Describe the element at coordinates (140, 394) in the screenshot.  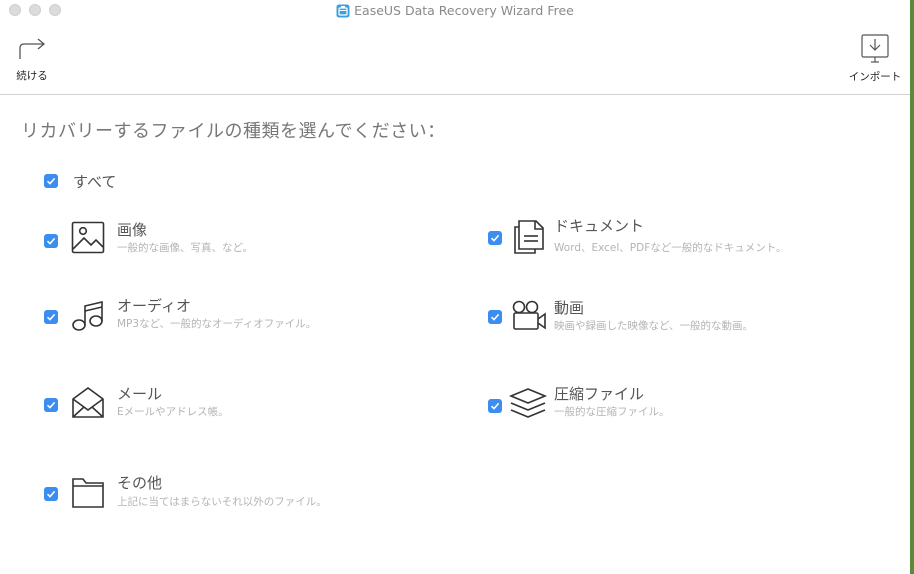
I see `category-title: メール` at that location.